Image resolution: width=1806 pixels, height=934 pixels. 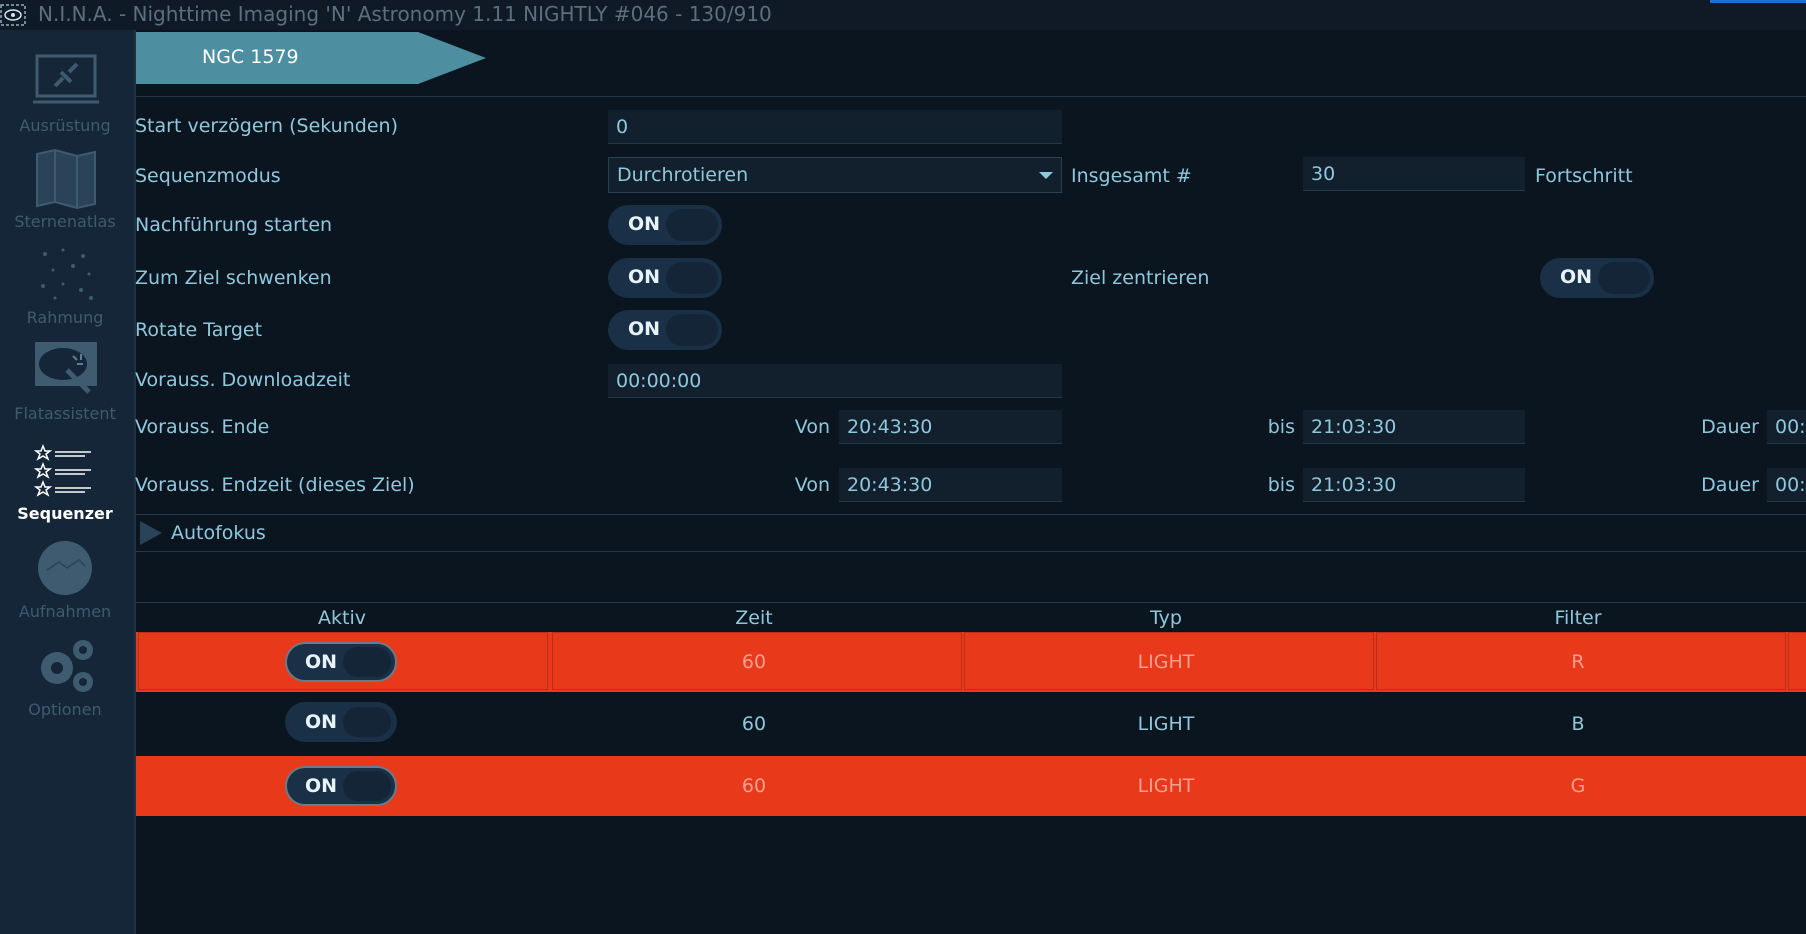 What do you see at coordinates (1414, 485) in the screenshot?
I see `est-end-target-to-field: 21:03:30` at bounding box center [1414, 485].